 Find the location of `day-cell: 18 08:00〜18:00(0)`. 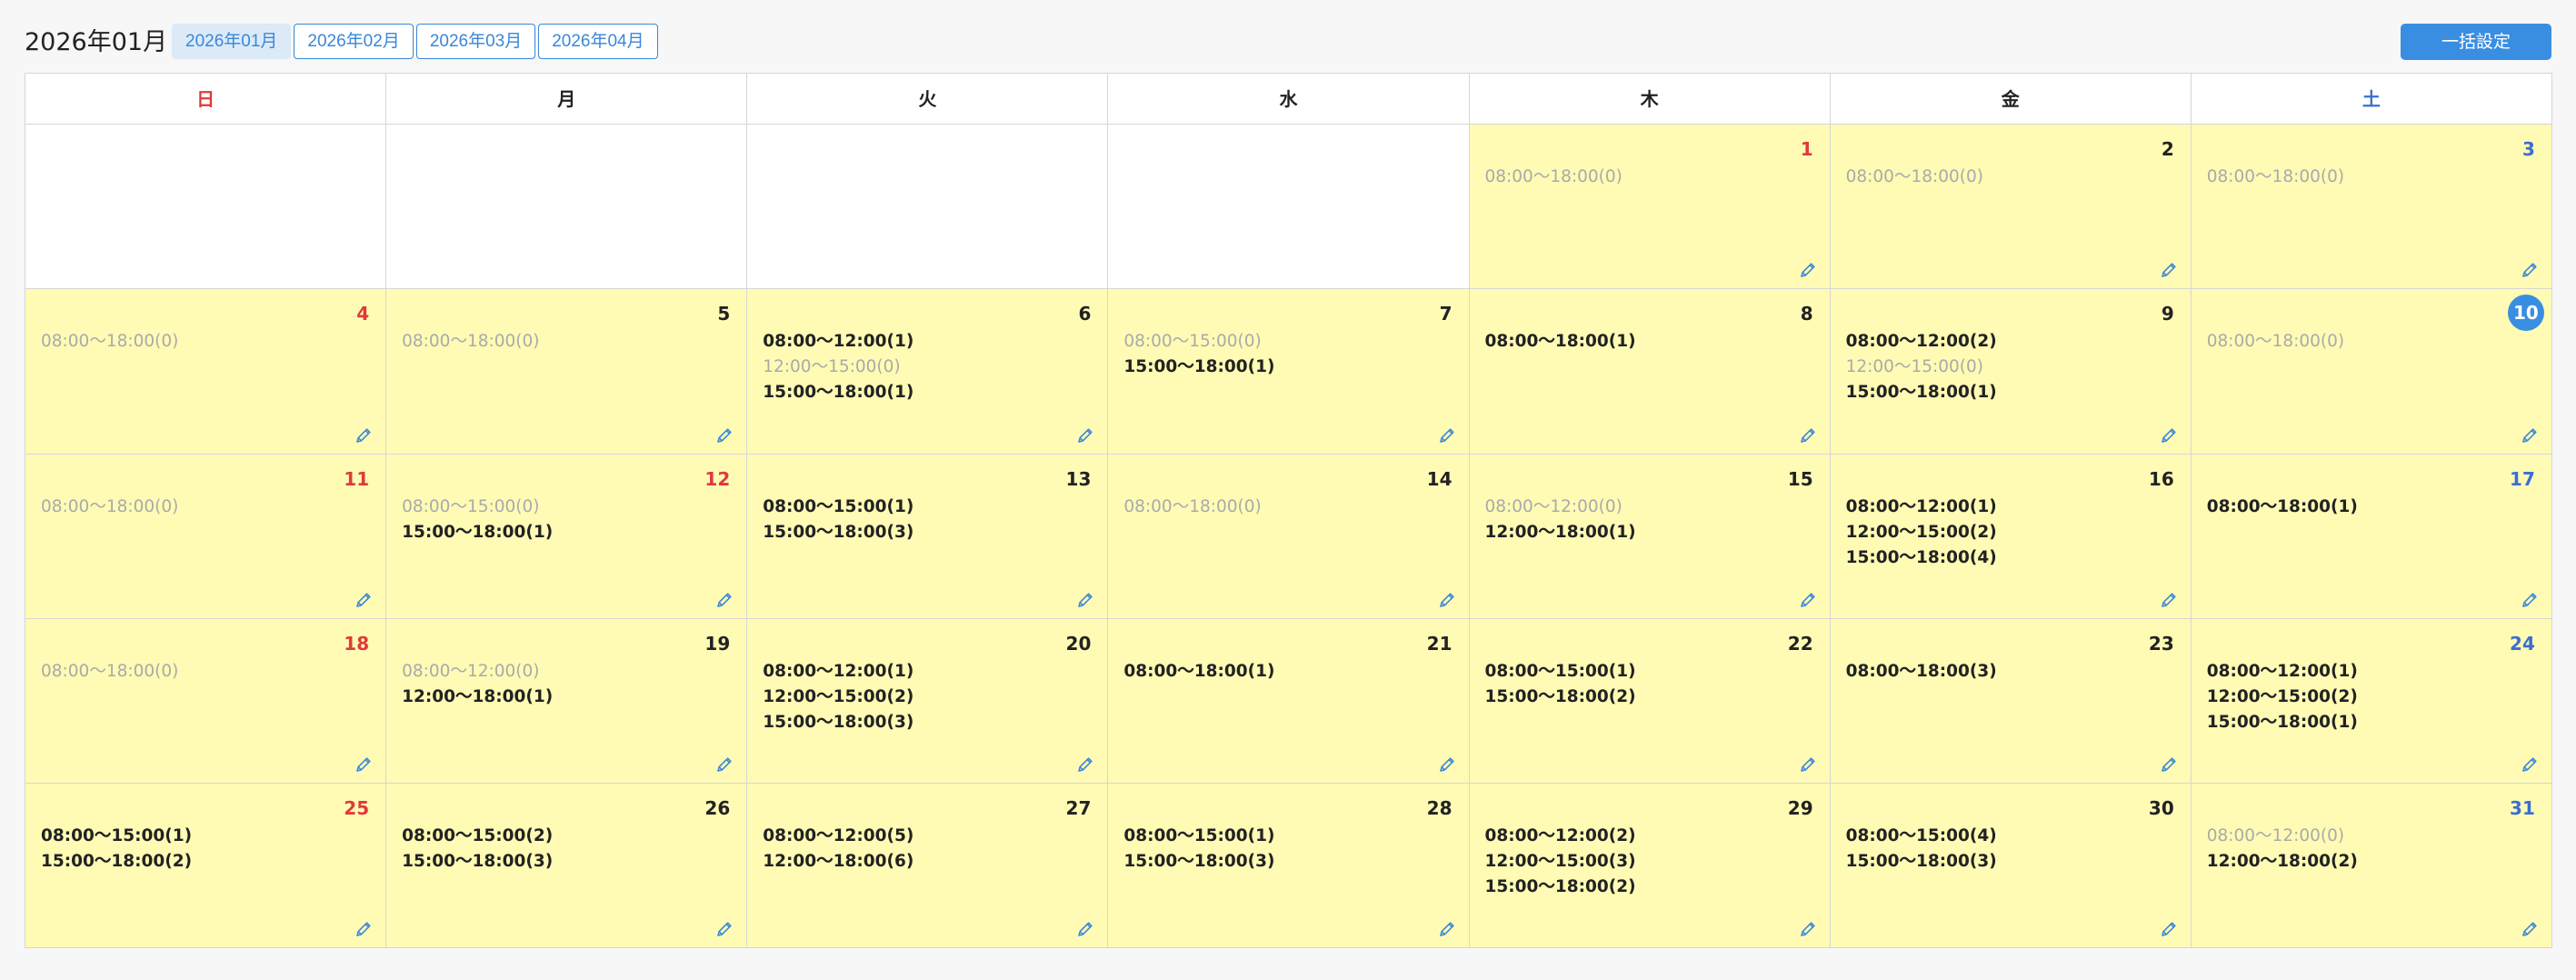

day-cell: 18 08:00〜18:00(0) is located at coordinates (206, 702).